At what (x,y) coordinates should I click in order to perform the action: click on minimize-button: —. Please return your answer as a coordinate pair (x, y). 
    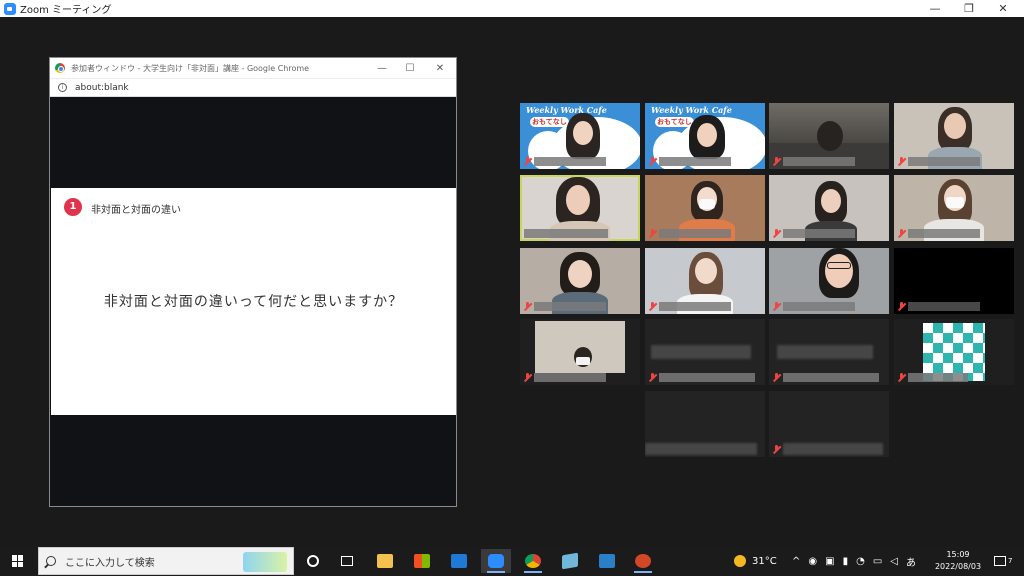
    Looking at the image, I should click on (935, 8).